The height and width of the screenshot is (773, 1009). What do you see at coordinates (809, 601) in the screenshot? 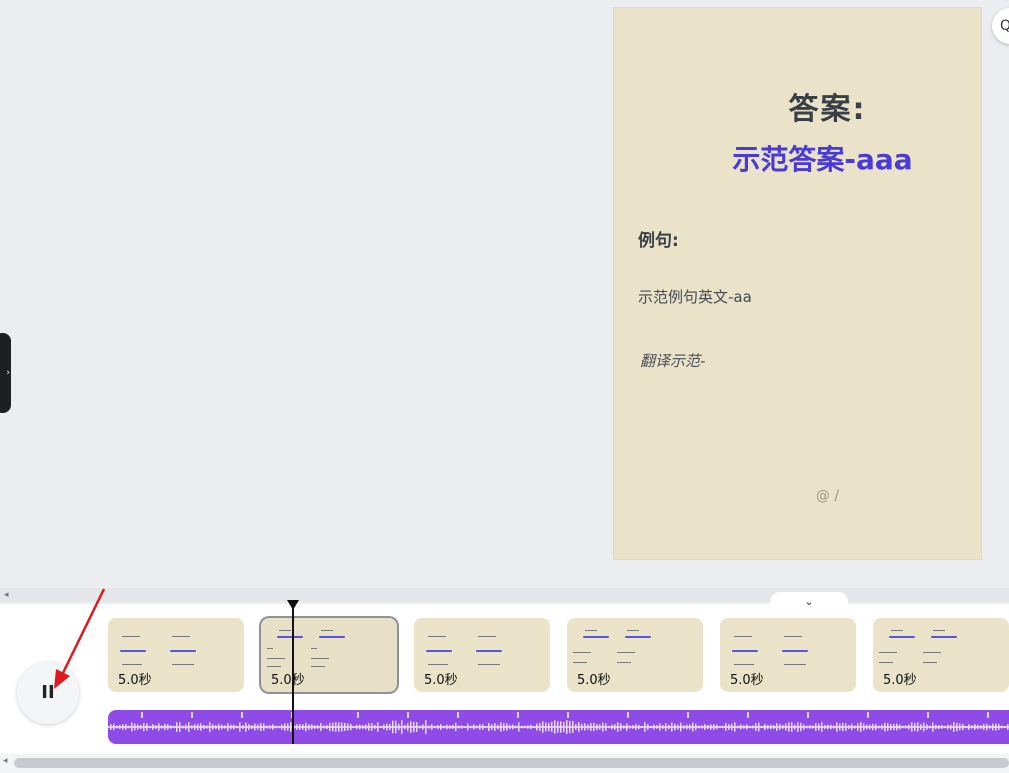
I see `collapse-timeline-button: ⌄` at bounding box center [809, 601].